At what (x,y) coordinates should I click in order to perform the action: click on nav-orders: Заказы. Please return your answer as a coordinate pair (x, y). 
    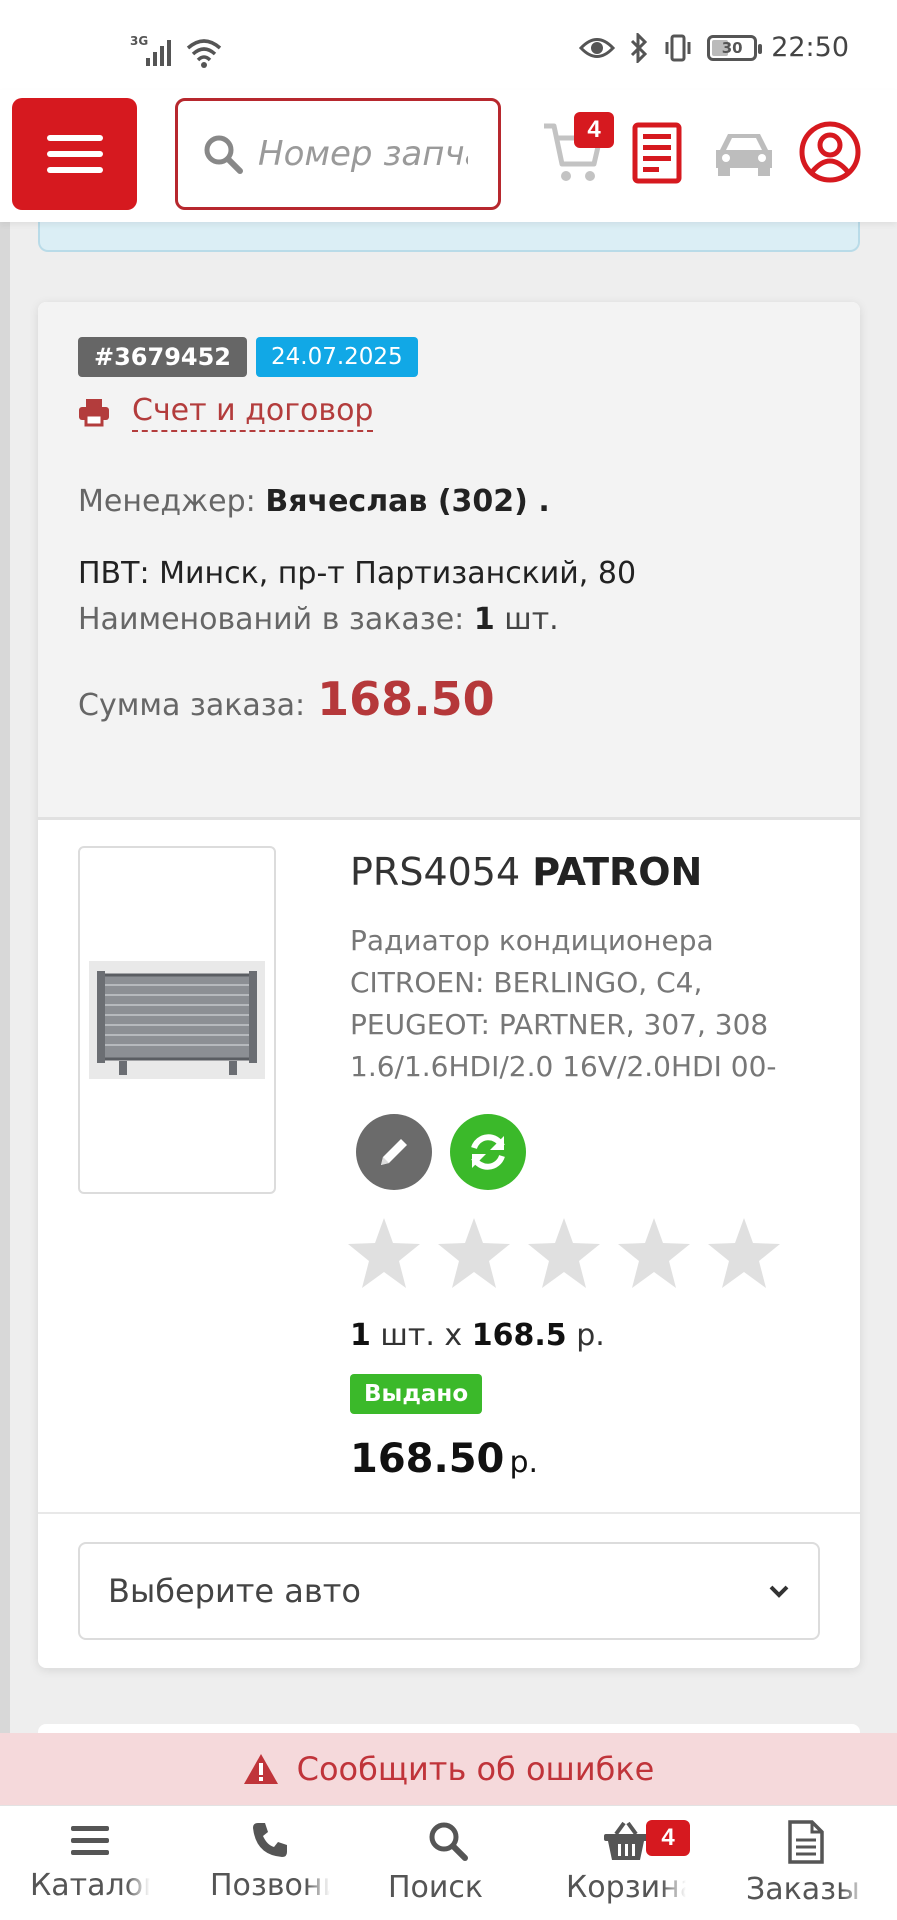
    Looking at the image, I should click on (806, 1863).